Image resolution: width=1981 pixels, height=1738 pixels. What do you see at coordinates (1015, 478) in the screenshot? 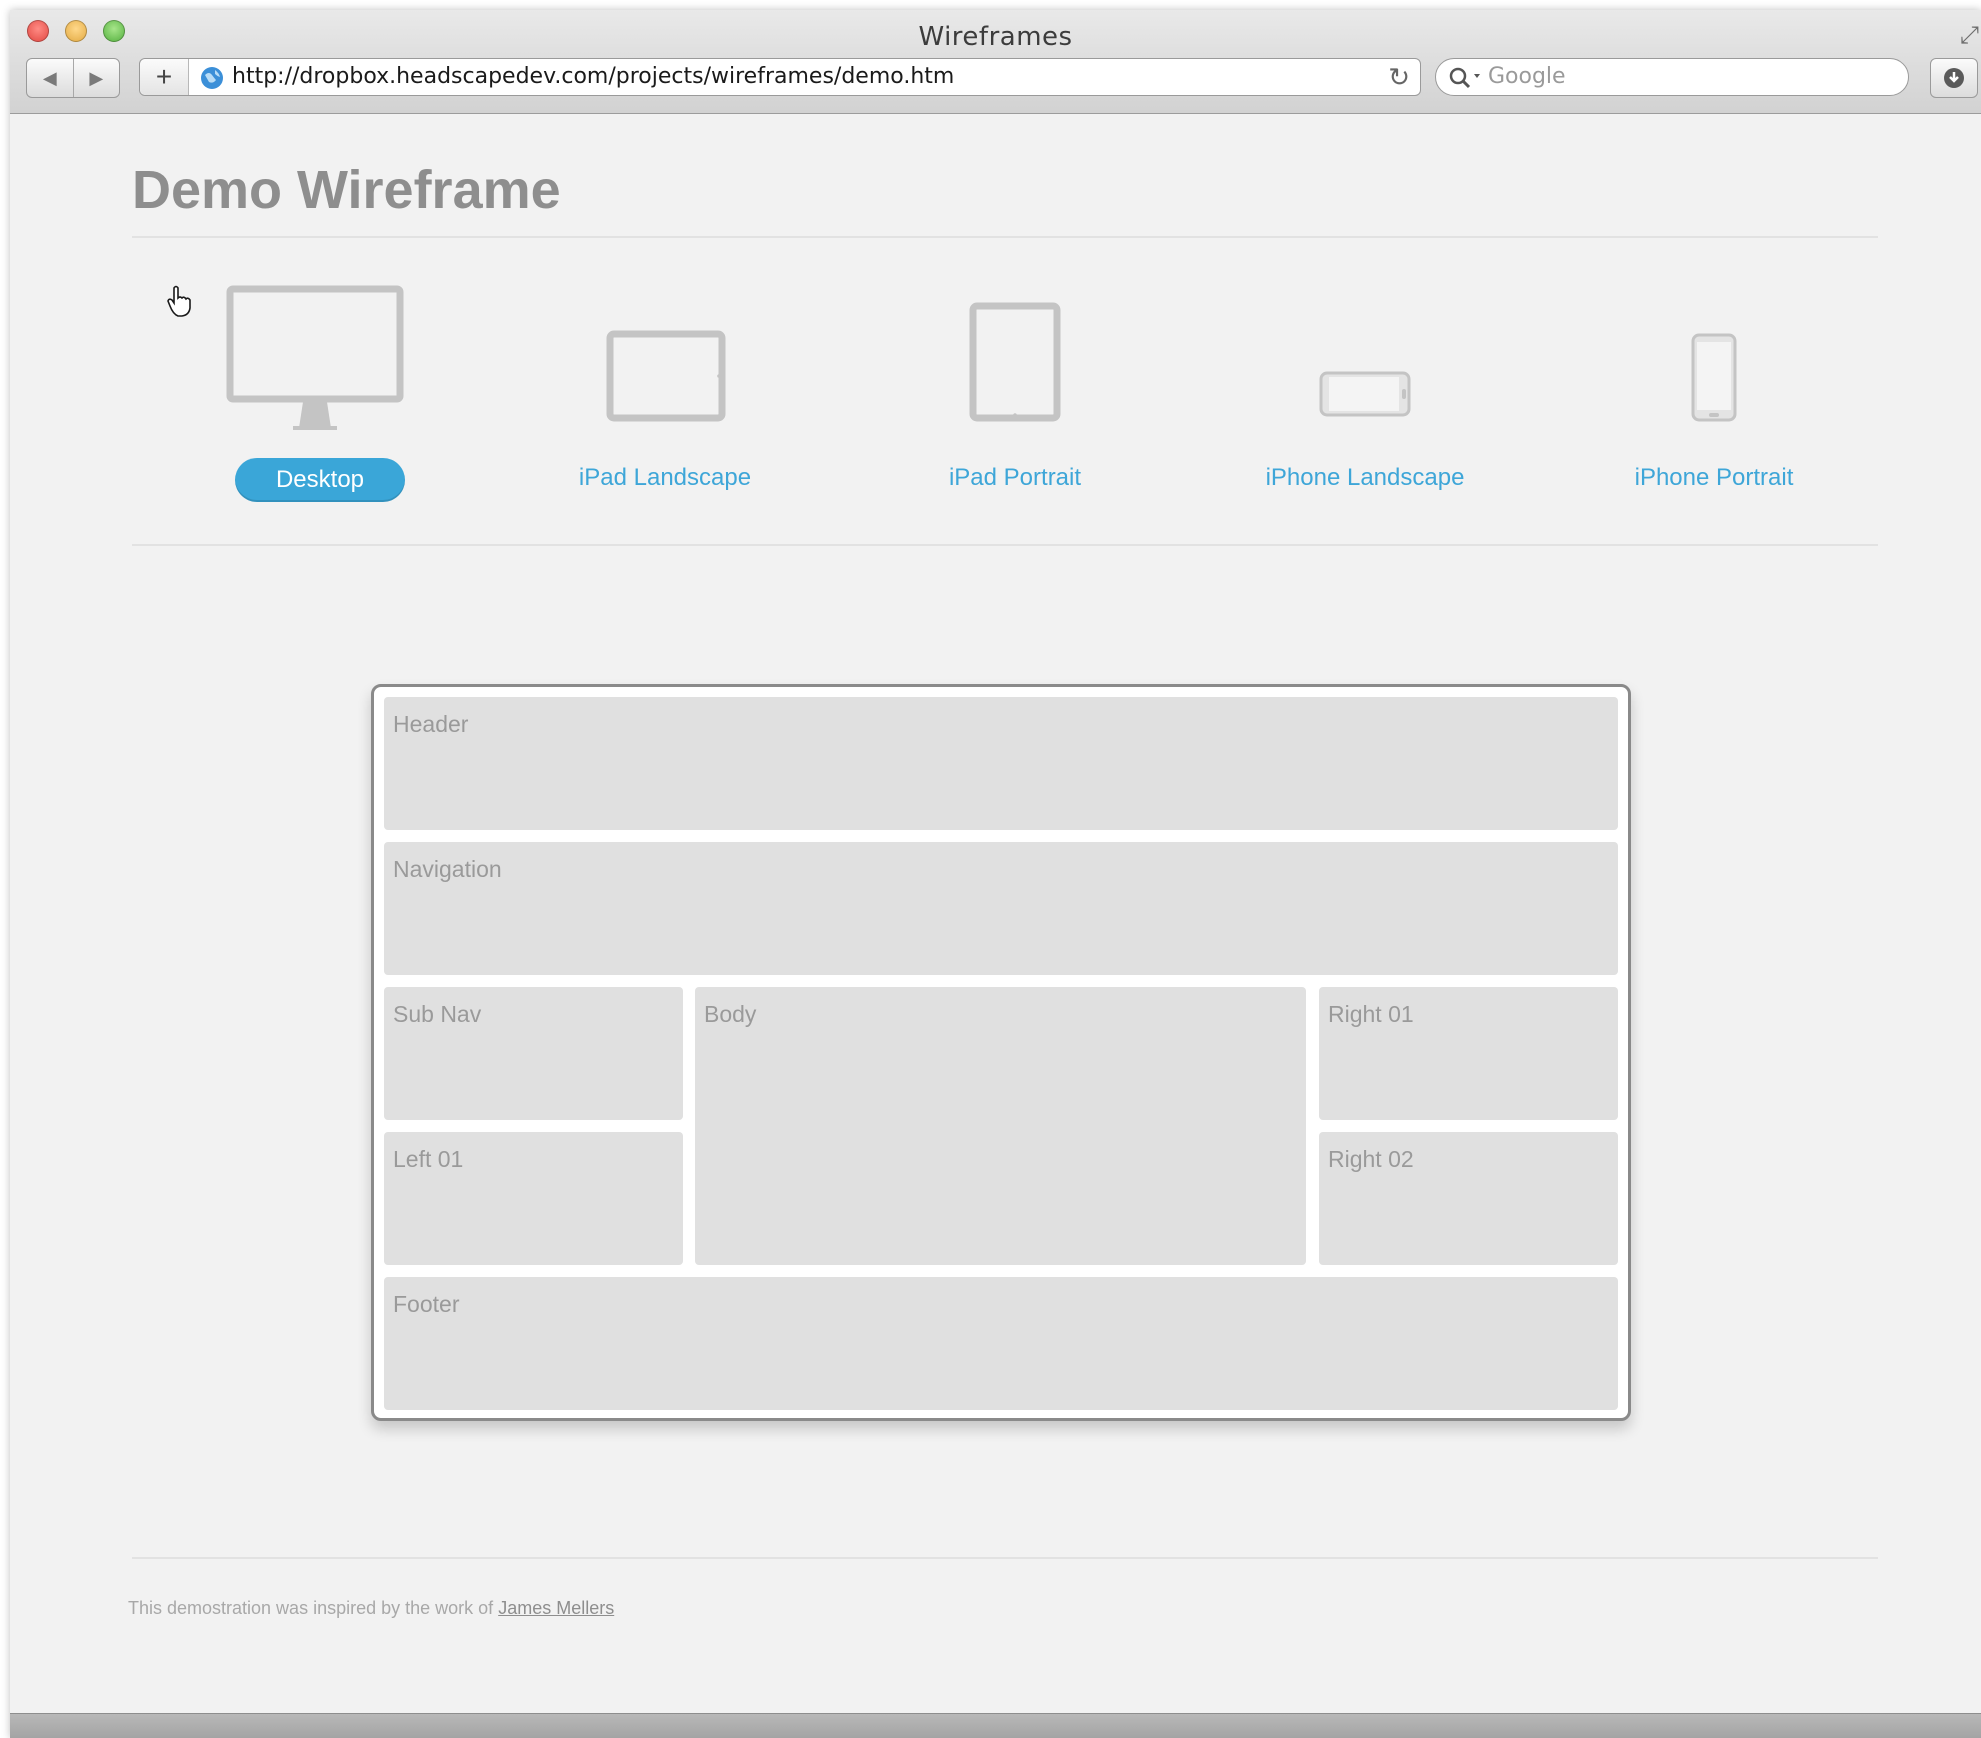
I see `device-label-ipad-portrait: iPad Portrait` at bounding box center [1015, 478].